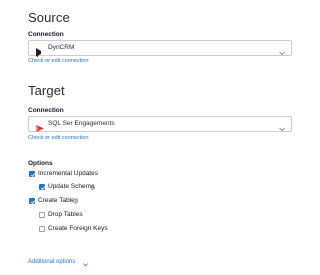 The image size is (320, 275). I want to click on additional-options-label: Additional options, so click(52, 262).